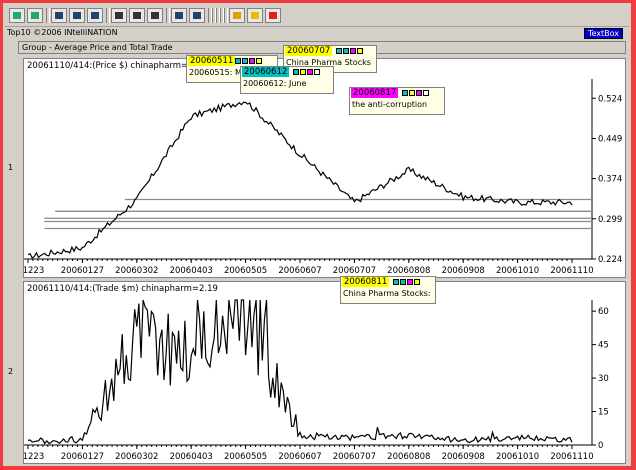  Describe the element at coordinates (316, 33) in the screenshot. I see `title-bar: Top10 ©2006 INtelliNATION TextBox` at that location.